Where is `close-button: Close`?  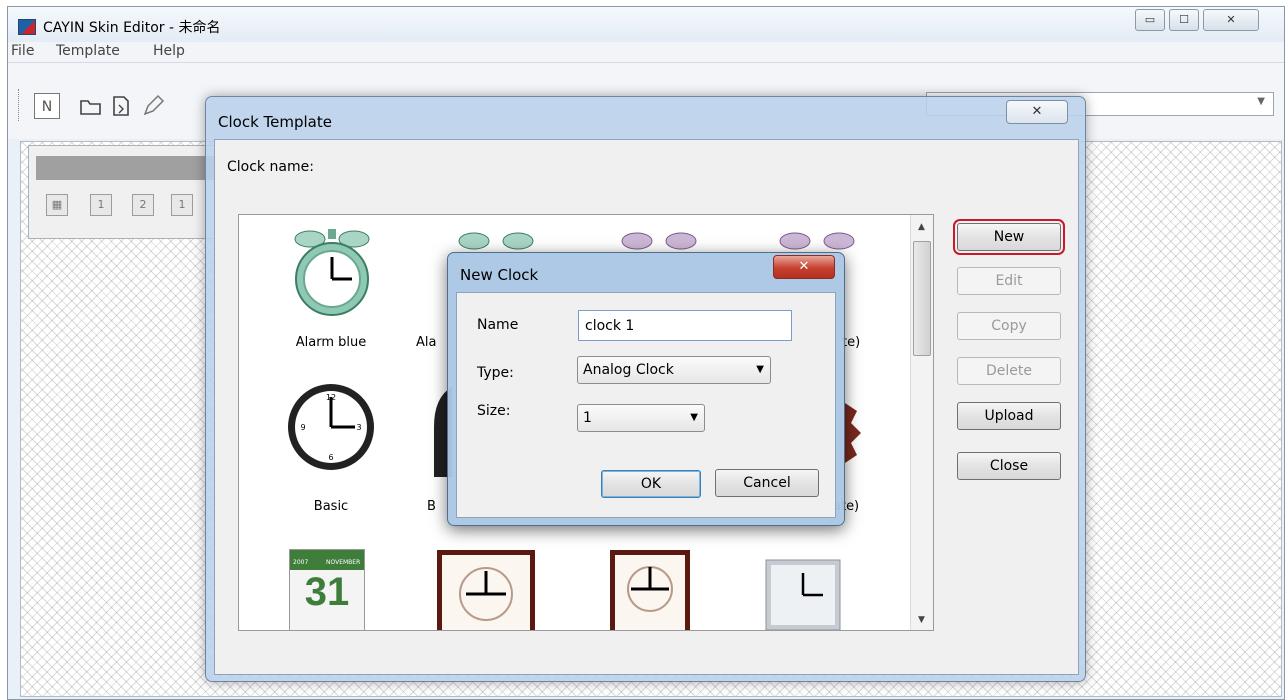
close-button: Close is located at coordinates (1009, 466).